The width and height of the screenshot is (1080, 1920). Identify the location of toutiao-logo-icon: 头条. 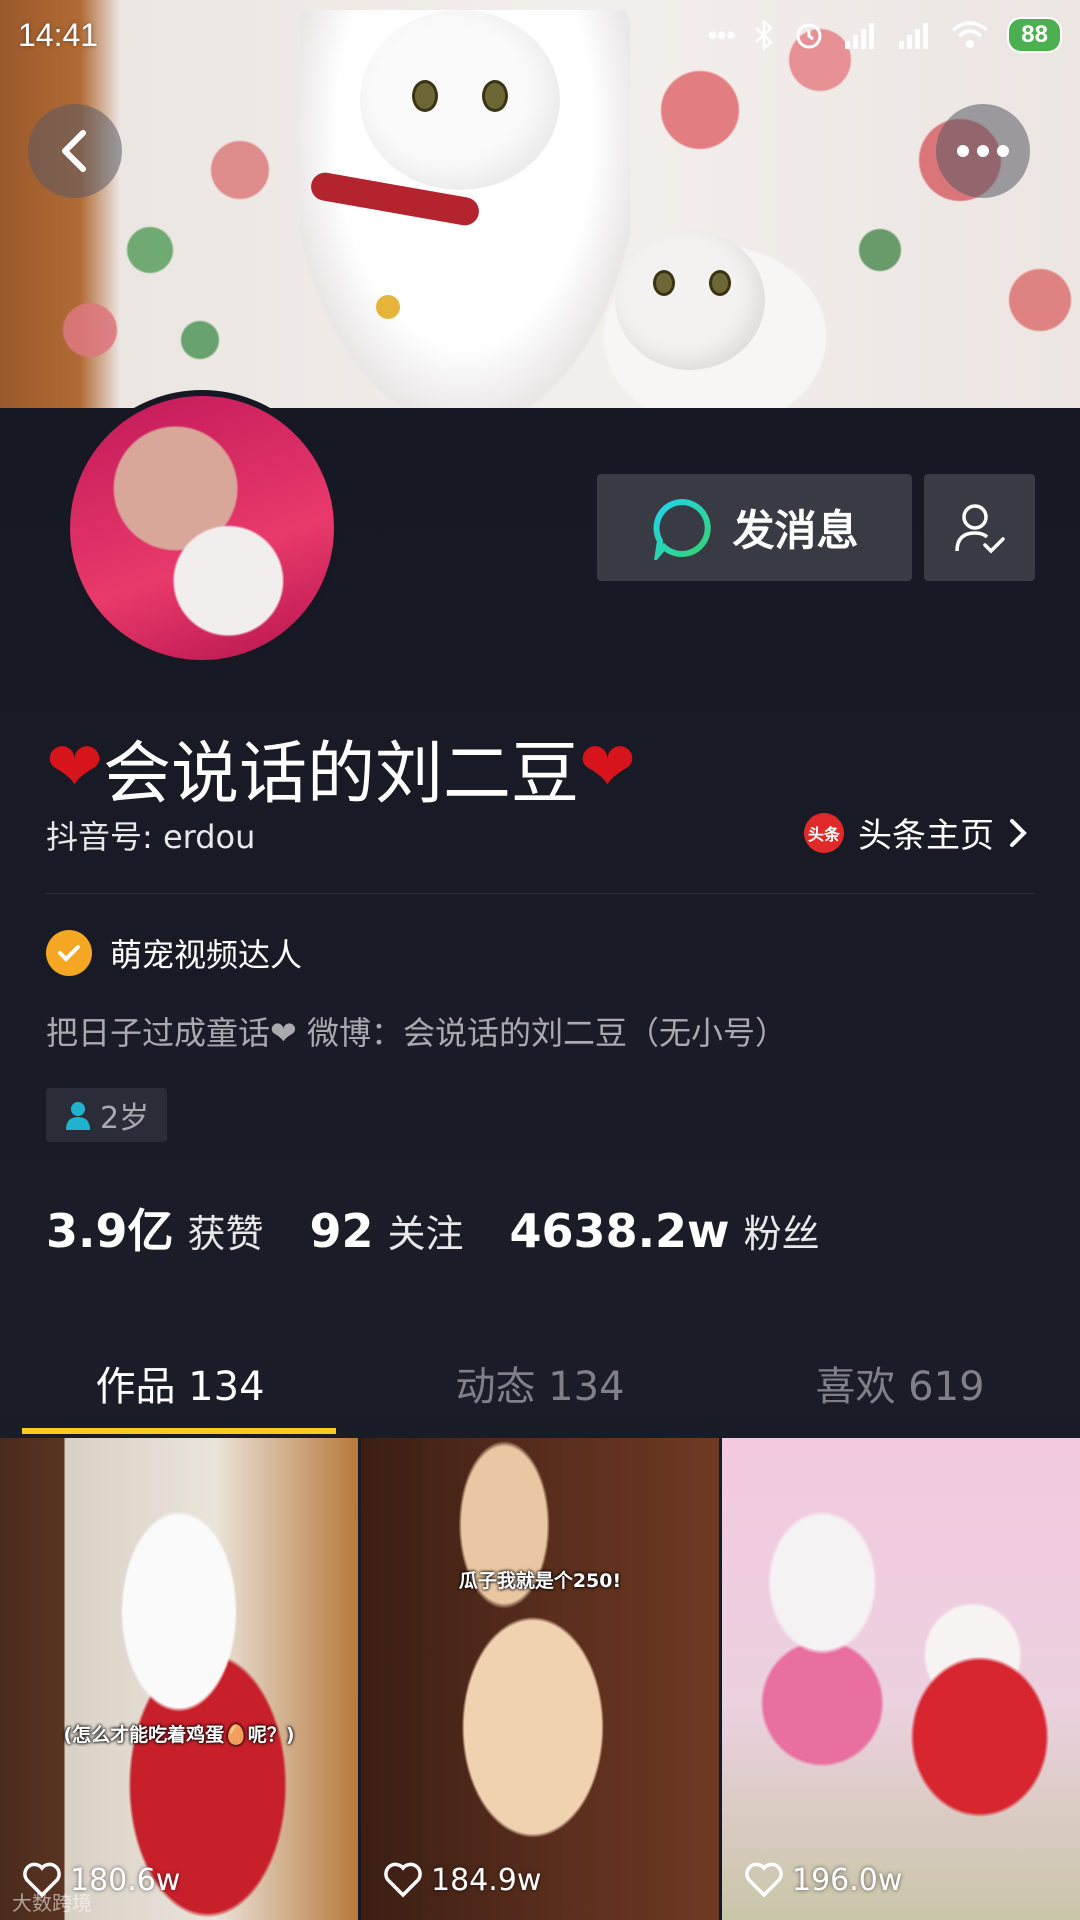
(824, 832).